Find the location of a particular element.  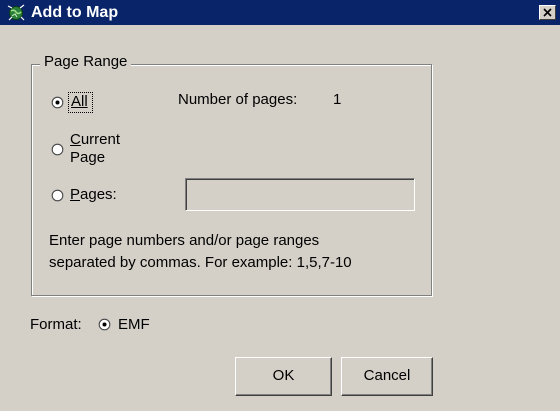

radio-selected-icon is located at coordinates (57, 102).